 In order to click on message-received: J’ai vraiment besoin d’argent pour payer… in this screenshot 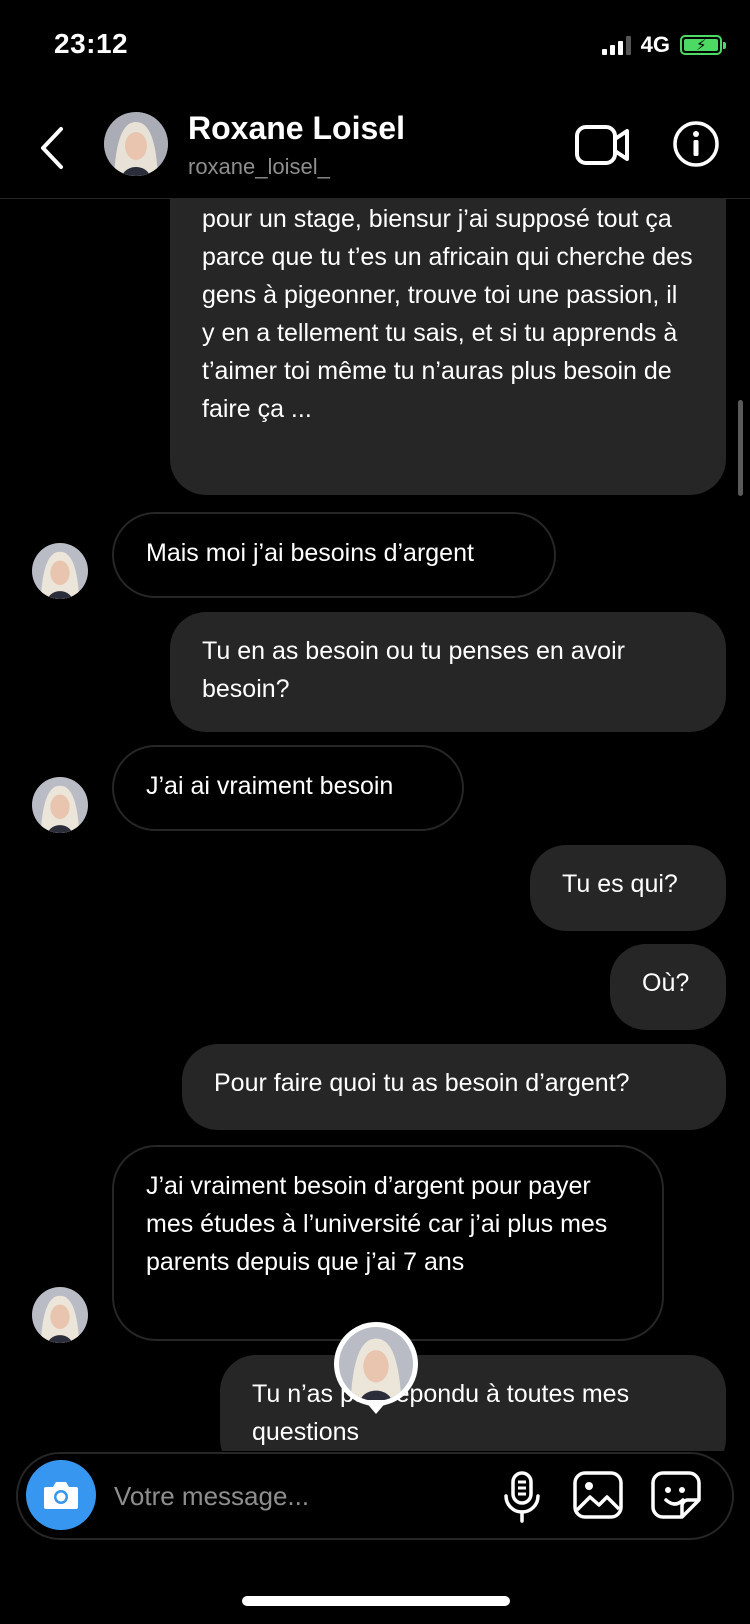, I will do `click(388, 1243)`.